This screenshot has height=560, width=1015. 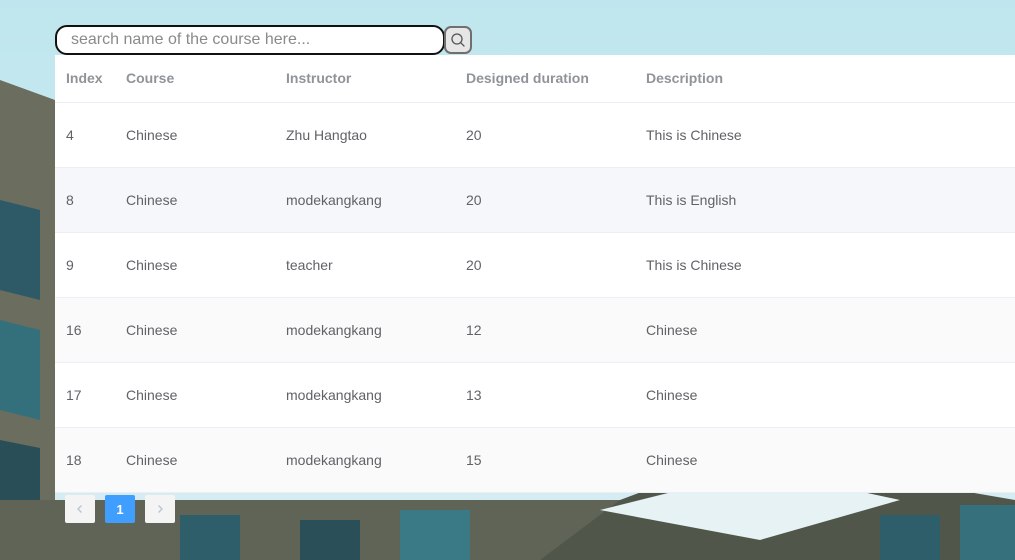 I want to click on search-button, so click(x=458, y=40).